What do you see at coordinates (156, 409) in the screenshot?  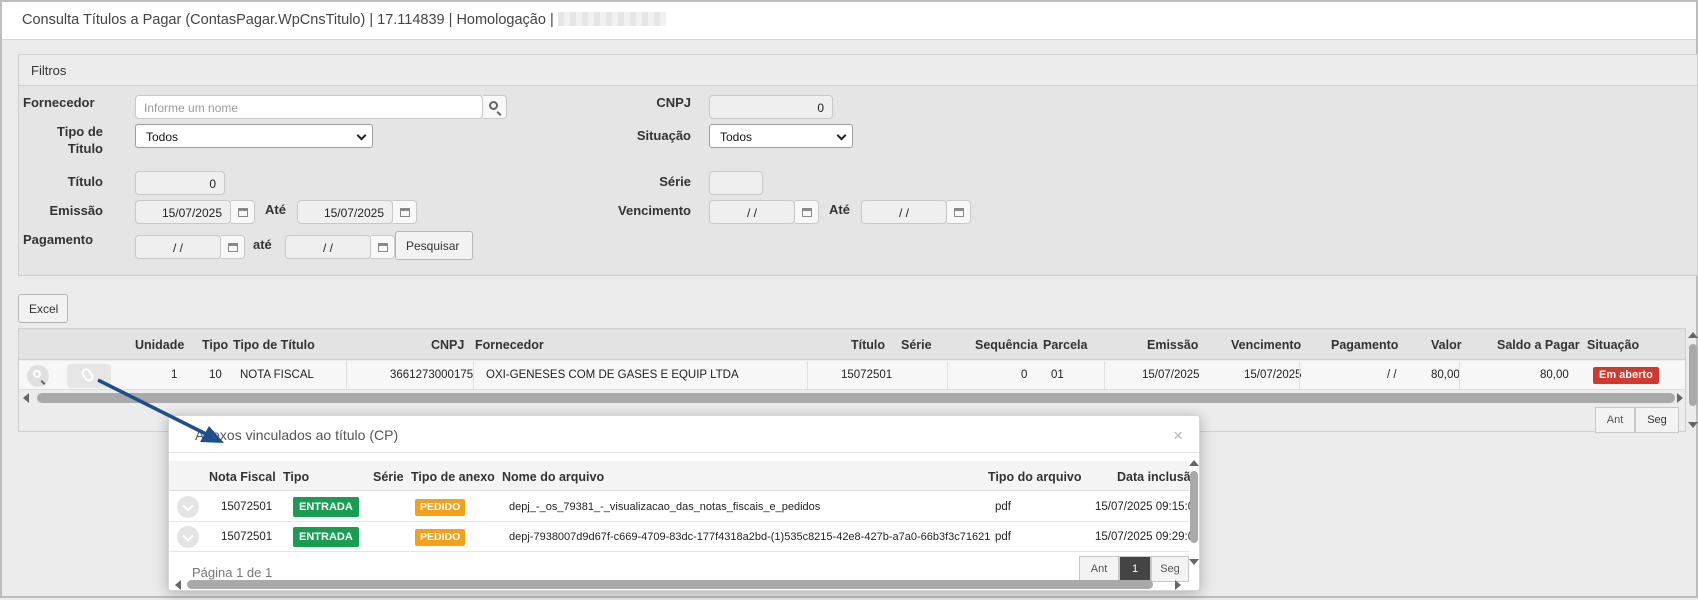 I see `annotation-arrow-shaft` at bounding box center [156, 409].